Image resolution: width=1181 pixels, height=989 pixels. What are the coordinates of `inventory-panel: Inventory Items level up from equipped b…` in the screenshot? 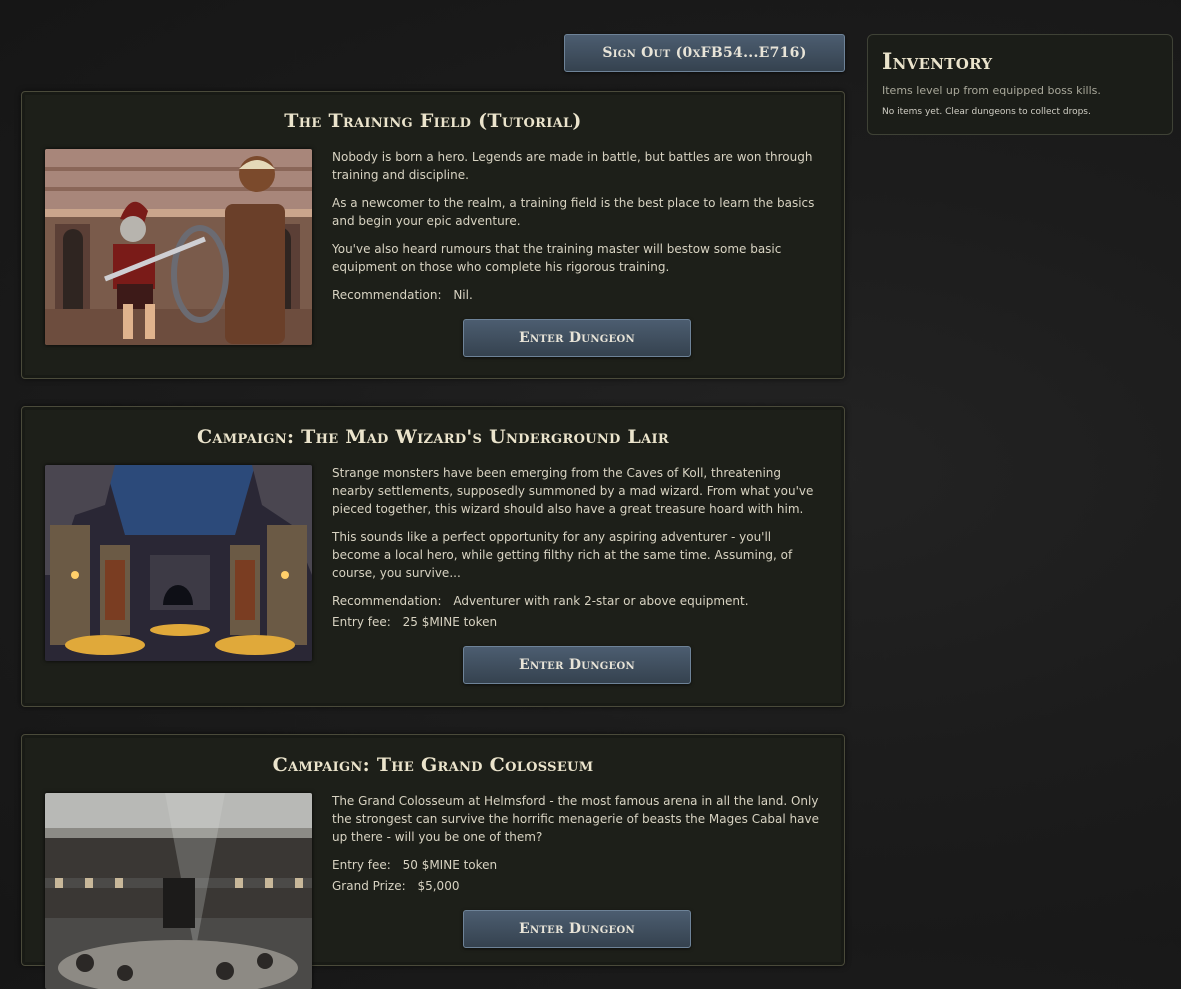 It's located at (1020, 84).